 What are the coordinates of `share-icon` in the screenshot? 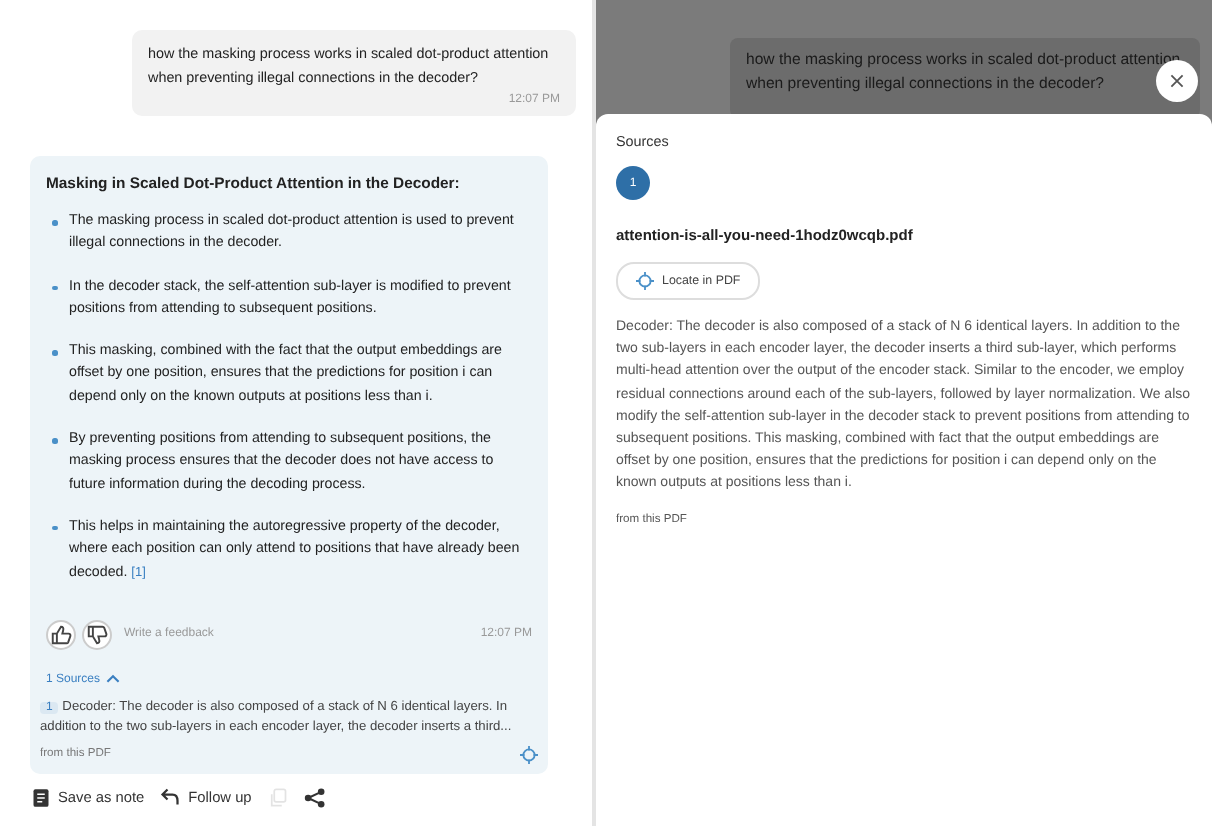 It's located at (314, 797).